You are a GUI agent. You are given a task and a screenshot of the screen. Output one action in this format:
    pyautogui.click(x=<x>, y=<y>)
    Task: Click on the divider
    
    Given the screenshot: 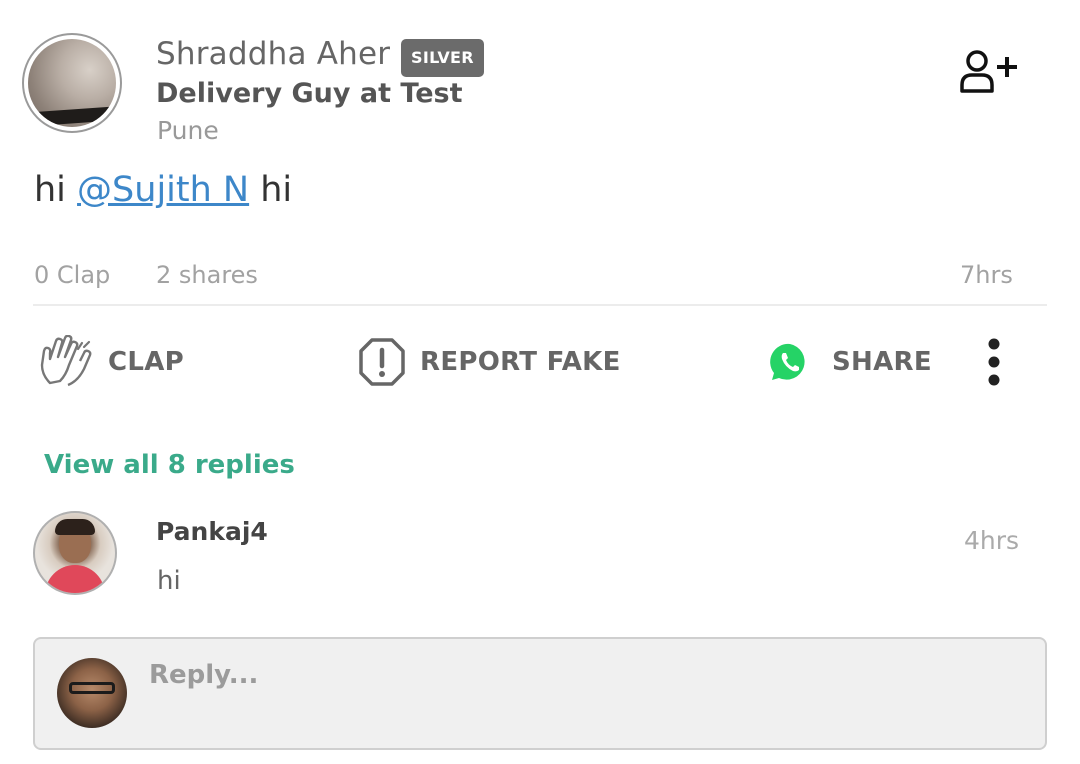 What is the action you would take?
    pyautogui.click(x=540, y=305)
    